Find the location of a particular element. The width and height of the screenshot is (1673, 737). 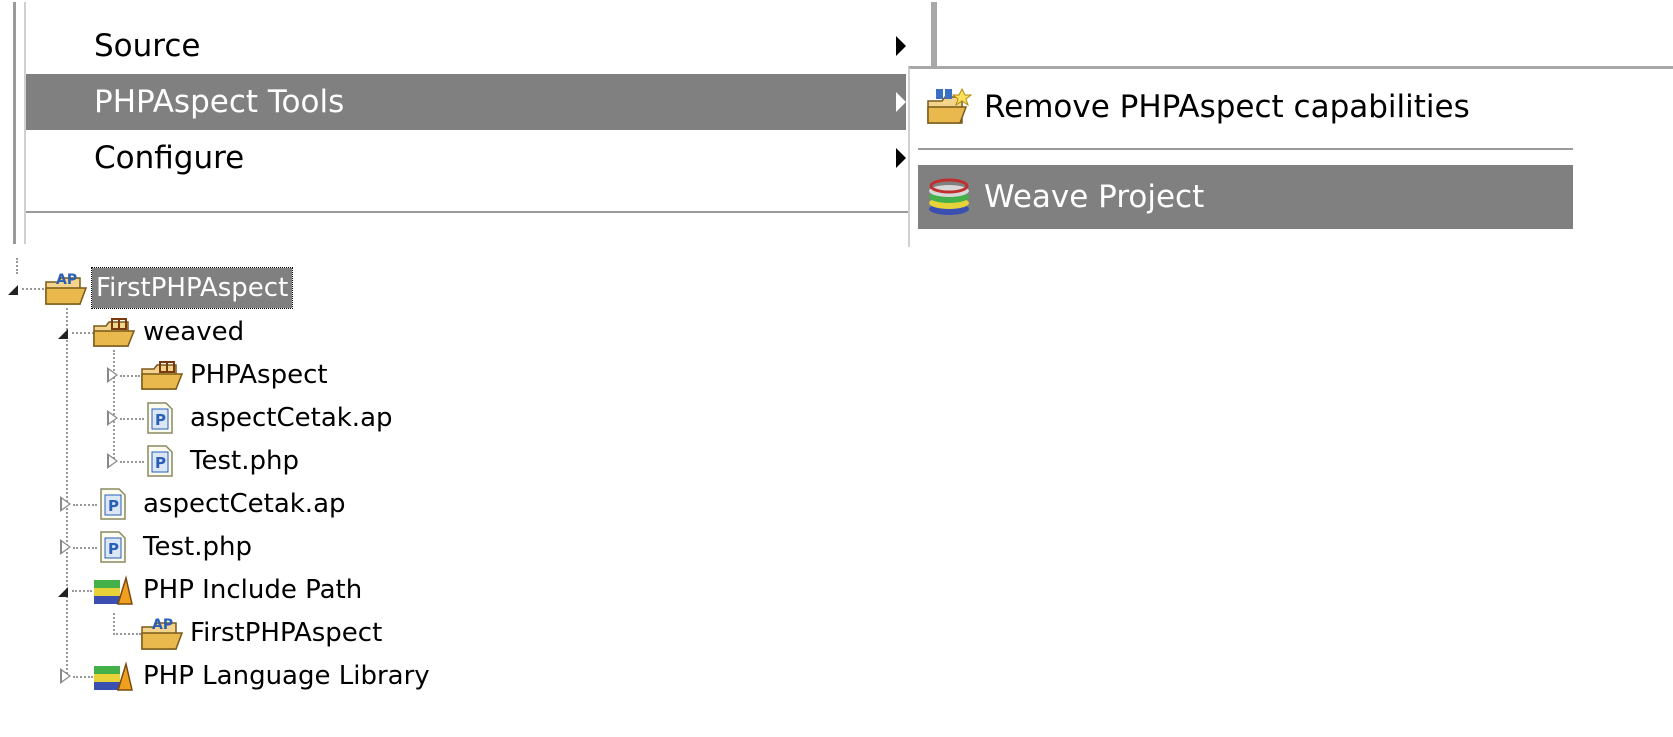

tree-node-label: PHP Include Path is located at coordinates (253, 590).